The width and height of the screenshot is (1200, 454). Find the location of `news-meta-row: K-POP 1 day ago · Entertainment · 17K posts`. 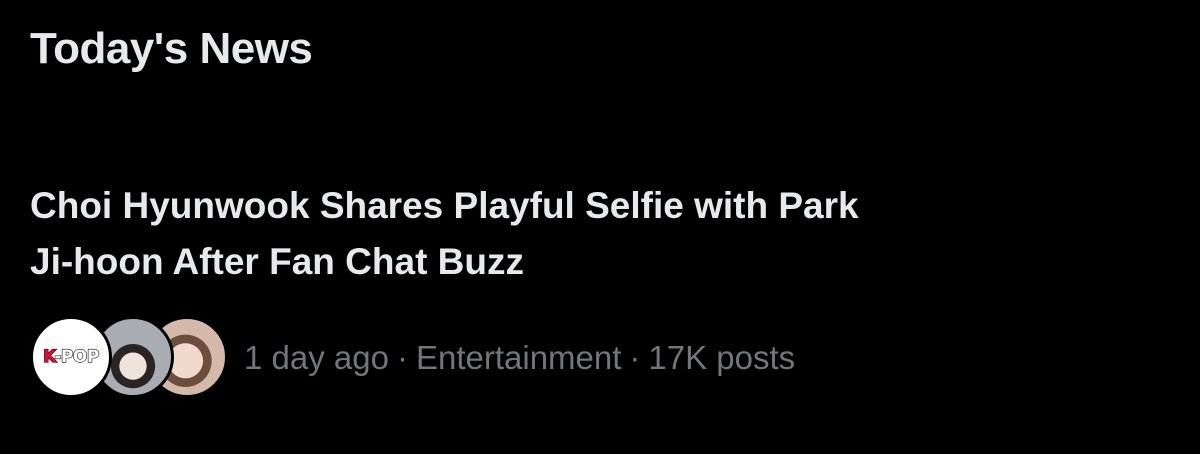

news-meta-row: K-POP 1 day ago · Entertainment · 17K posts is located at coordinates (412, 358).